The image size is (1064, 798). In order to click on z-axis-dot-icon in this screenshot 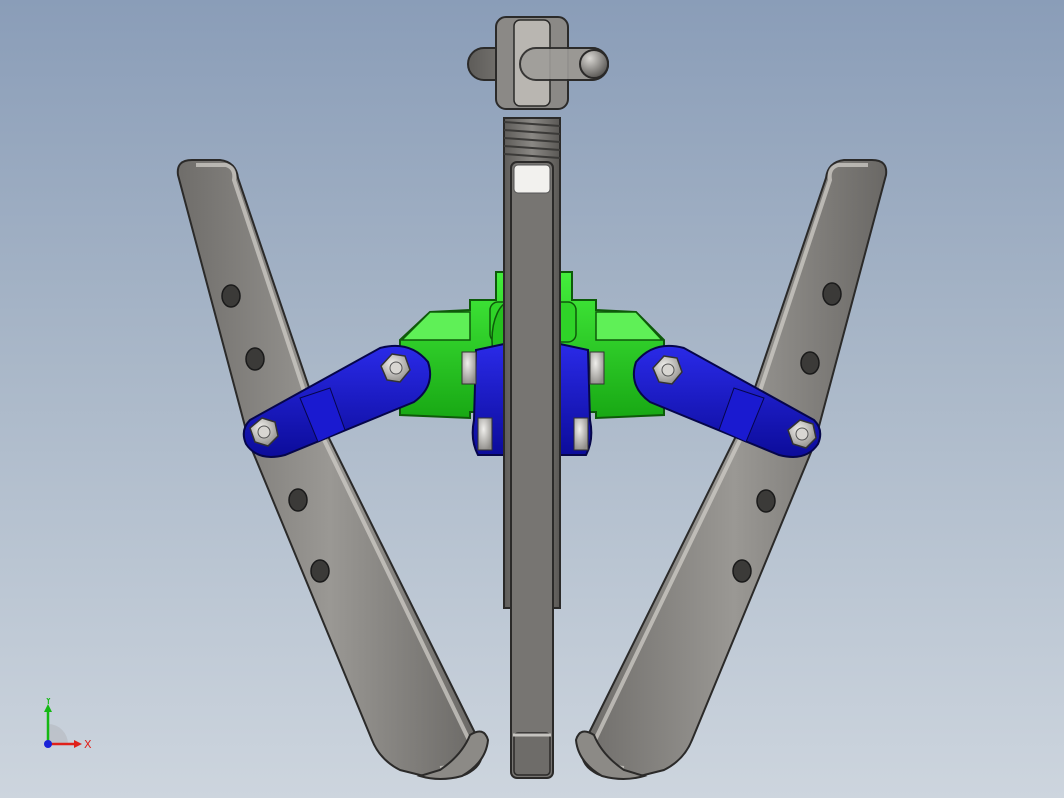, I will do `click(48, 744)`.